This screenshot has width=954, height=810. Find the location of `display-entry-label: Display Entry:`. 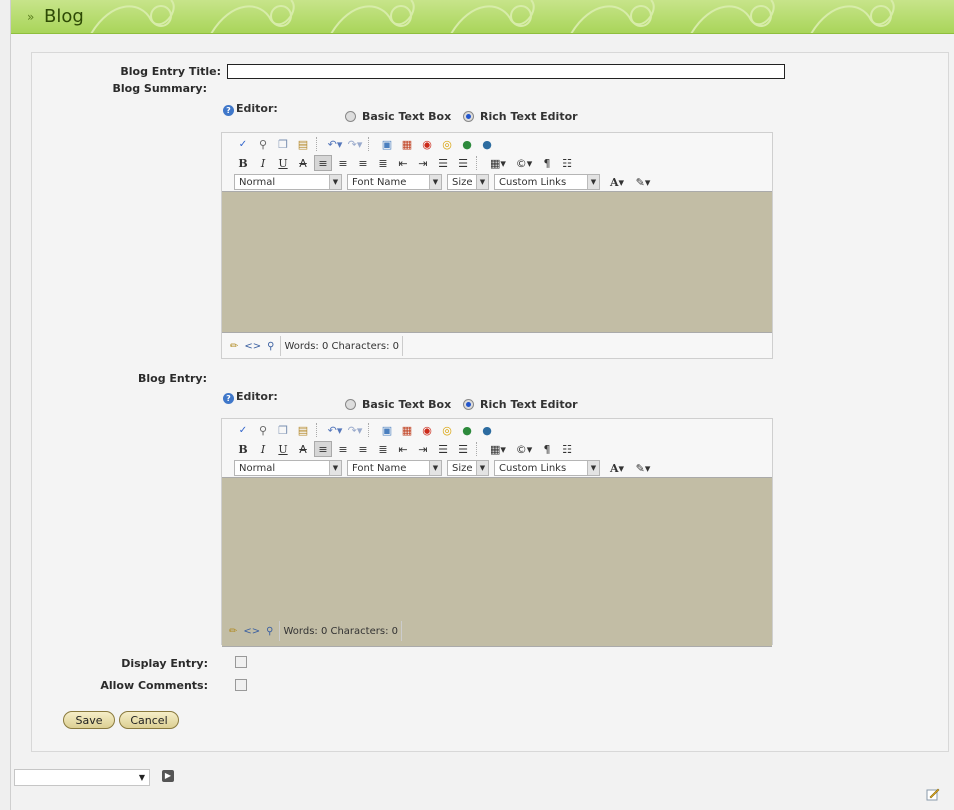

display-entry-label: Display Entry: is located at coordinates (164, 663).